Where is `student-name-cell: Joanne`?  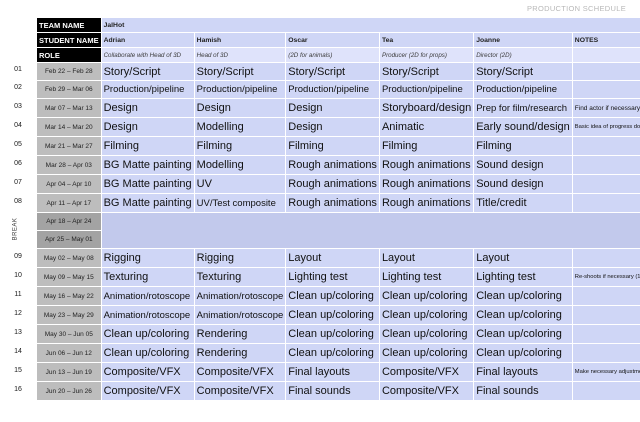
student-name-cell: Joanne is located at coordinates (523, 40).